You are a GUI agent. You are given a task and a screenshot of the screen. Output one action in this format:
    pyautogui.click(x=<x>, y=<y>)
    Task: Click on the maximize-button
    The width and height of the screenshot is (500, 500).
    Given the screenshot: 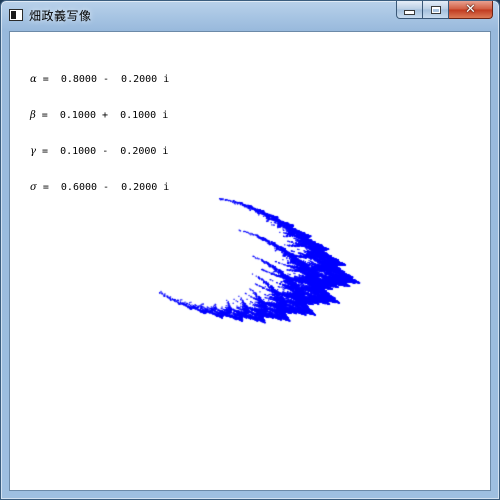 What is the action you would take?
    pyautogui.click(x=436, y=10)
    